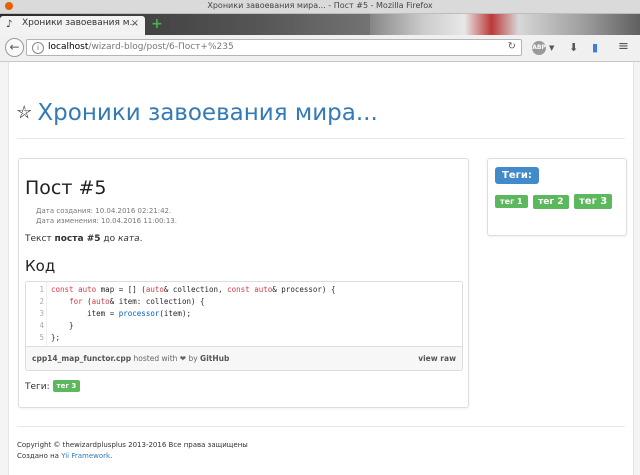  I want to click on line-number: 1, so click(41, 289).